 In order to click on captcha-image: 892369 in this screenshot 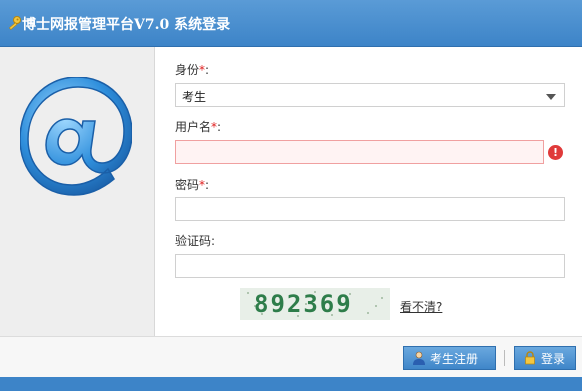, I will do `click(315, 304)`.